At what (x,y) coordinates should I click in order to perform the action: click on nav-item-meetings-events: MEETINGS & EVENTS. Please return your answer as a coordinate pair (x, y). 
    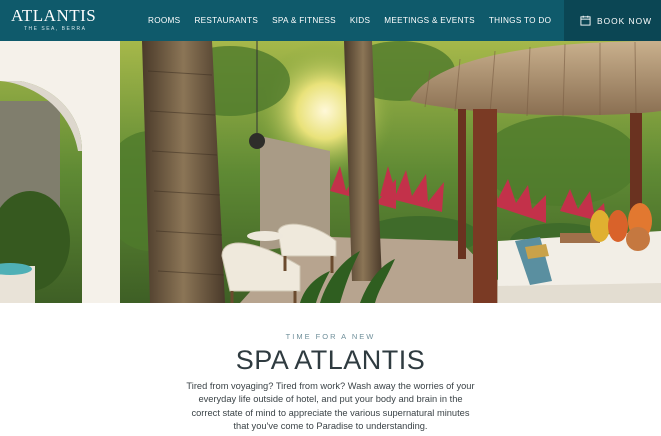
    Looking at the image, I should click on (429, 20).